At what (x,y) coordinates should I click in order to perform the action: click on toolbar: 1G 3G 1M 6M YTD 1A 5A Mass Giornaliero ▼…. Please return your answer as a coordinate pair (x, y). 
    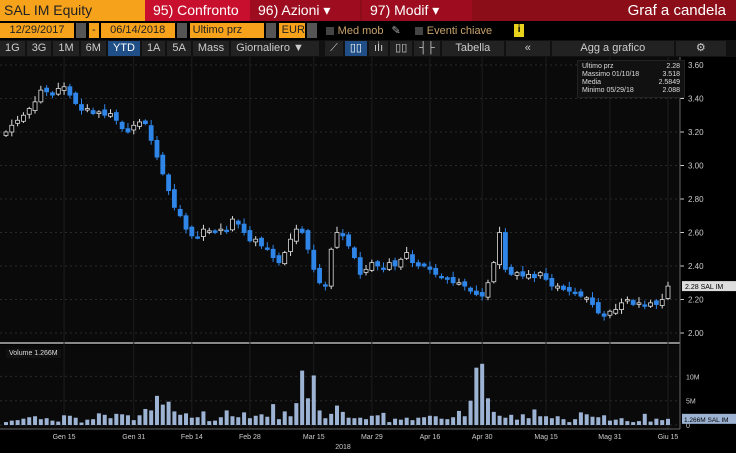
    Looking at the image, I should click on (368, 48).